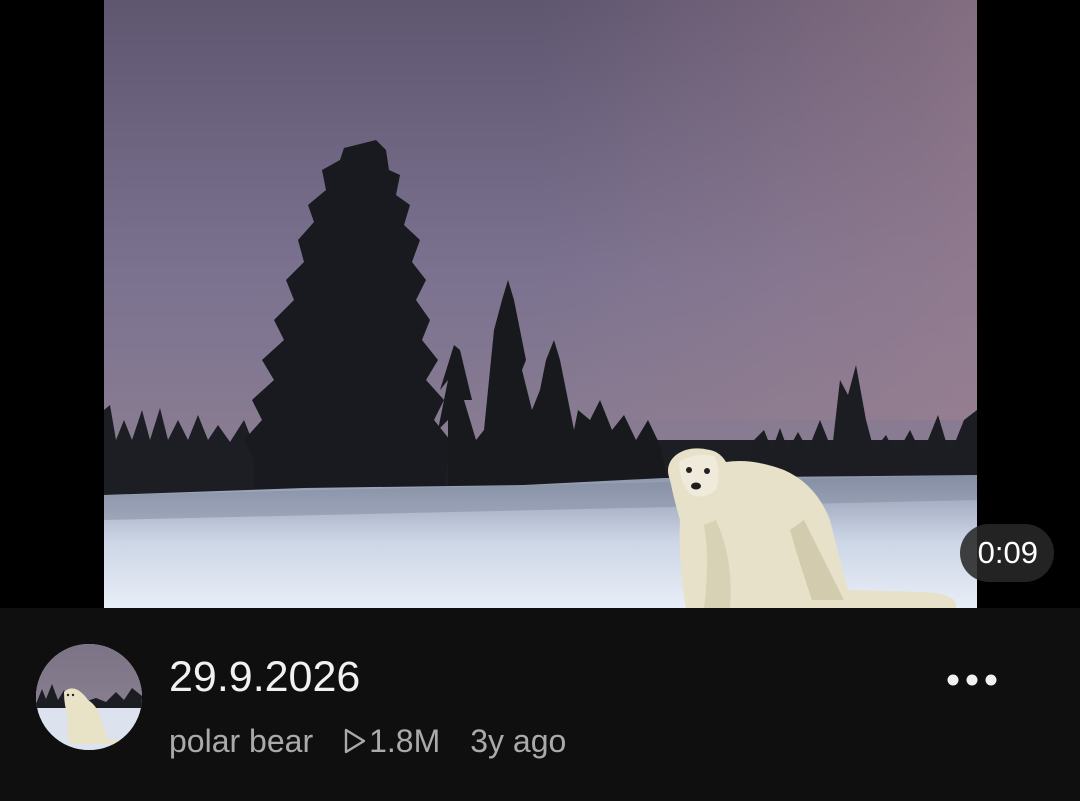  What do you see at coordinates (264, 677) in the screenshot?
I see `video-title: 29.9.2026` at bounding box center [264, 677].